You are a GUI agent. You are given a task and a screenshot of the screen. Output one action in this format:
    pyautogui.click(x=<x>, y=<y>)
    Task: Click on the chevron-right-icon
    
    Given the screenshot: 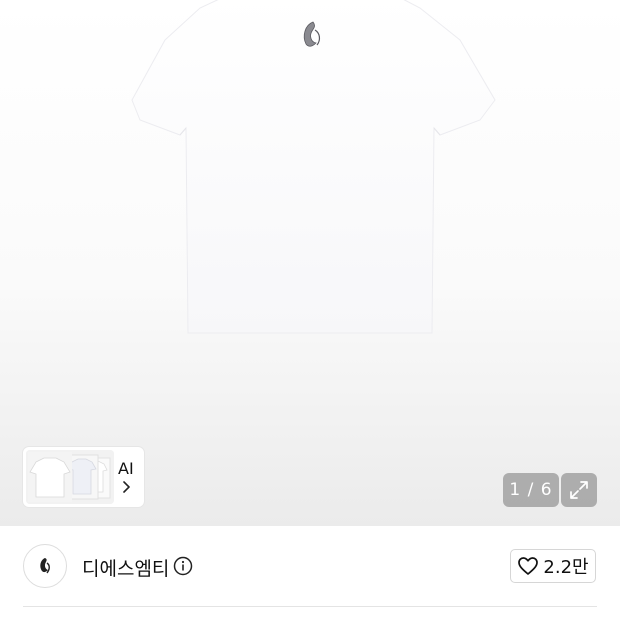 What is the action you would take?
    pyautogui.click(x=126, y=487)
    